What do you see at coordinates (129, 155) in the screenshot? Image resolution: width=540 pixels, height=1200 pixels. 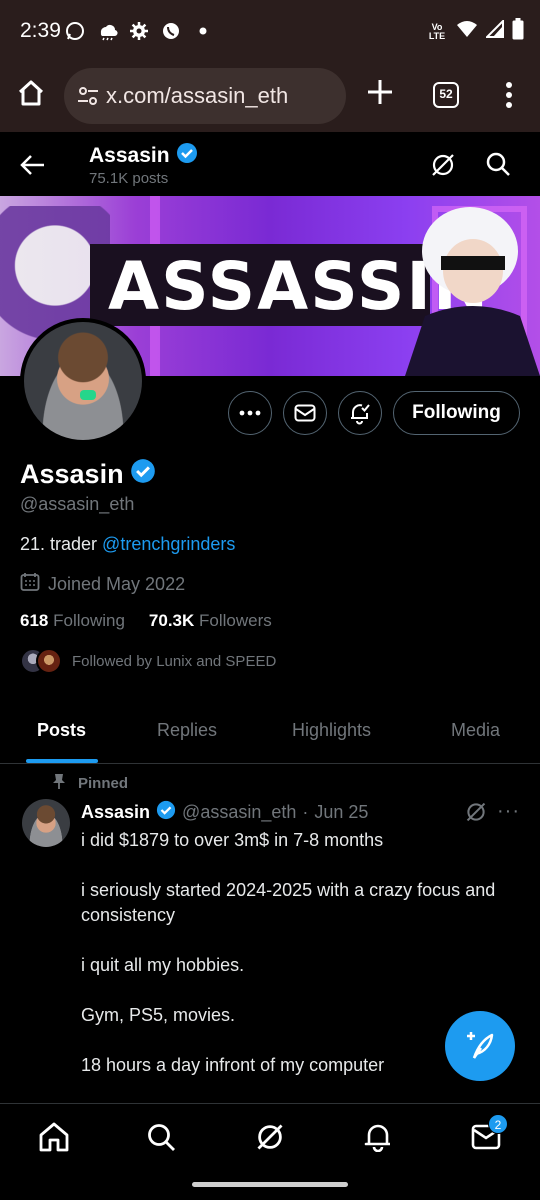 I see `header-name-text: Assasin` at bounding box center [129, 155].